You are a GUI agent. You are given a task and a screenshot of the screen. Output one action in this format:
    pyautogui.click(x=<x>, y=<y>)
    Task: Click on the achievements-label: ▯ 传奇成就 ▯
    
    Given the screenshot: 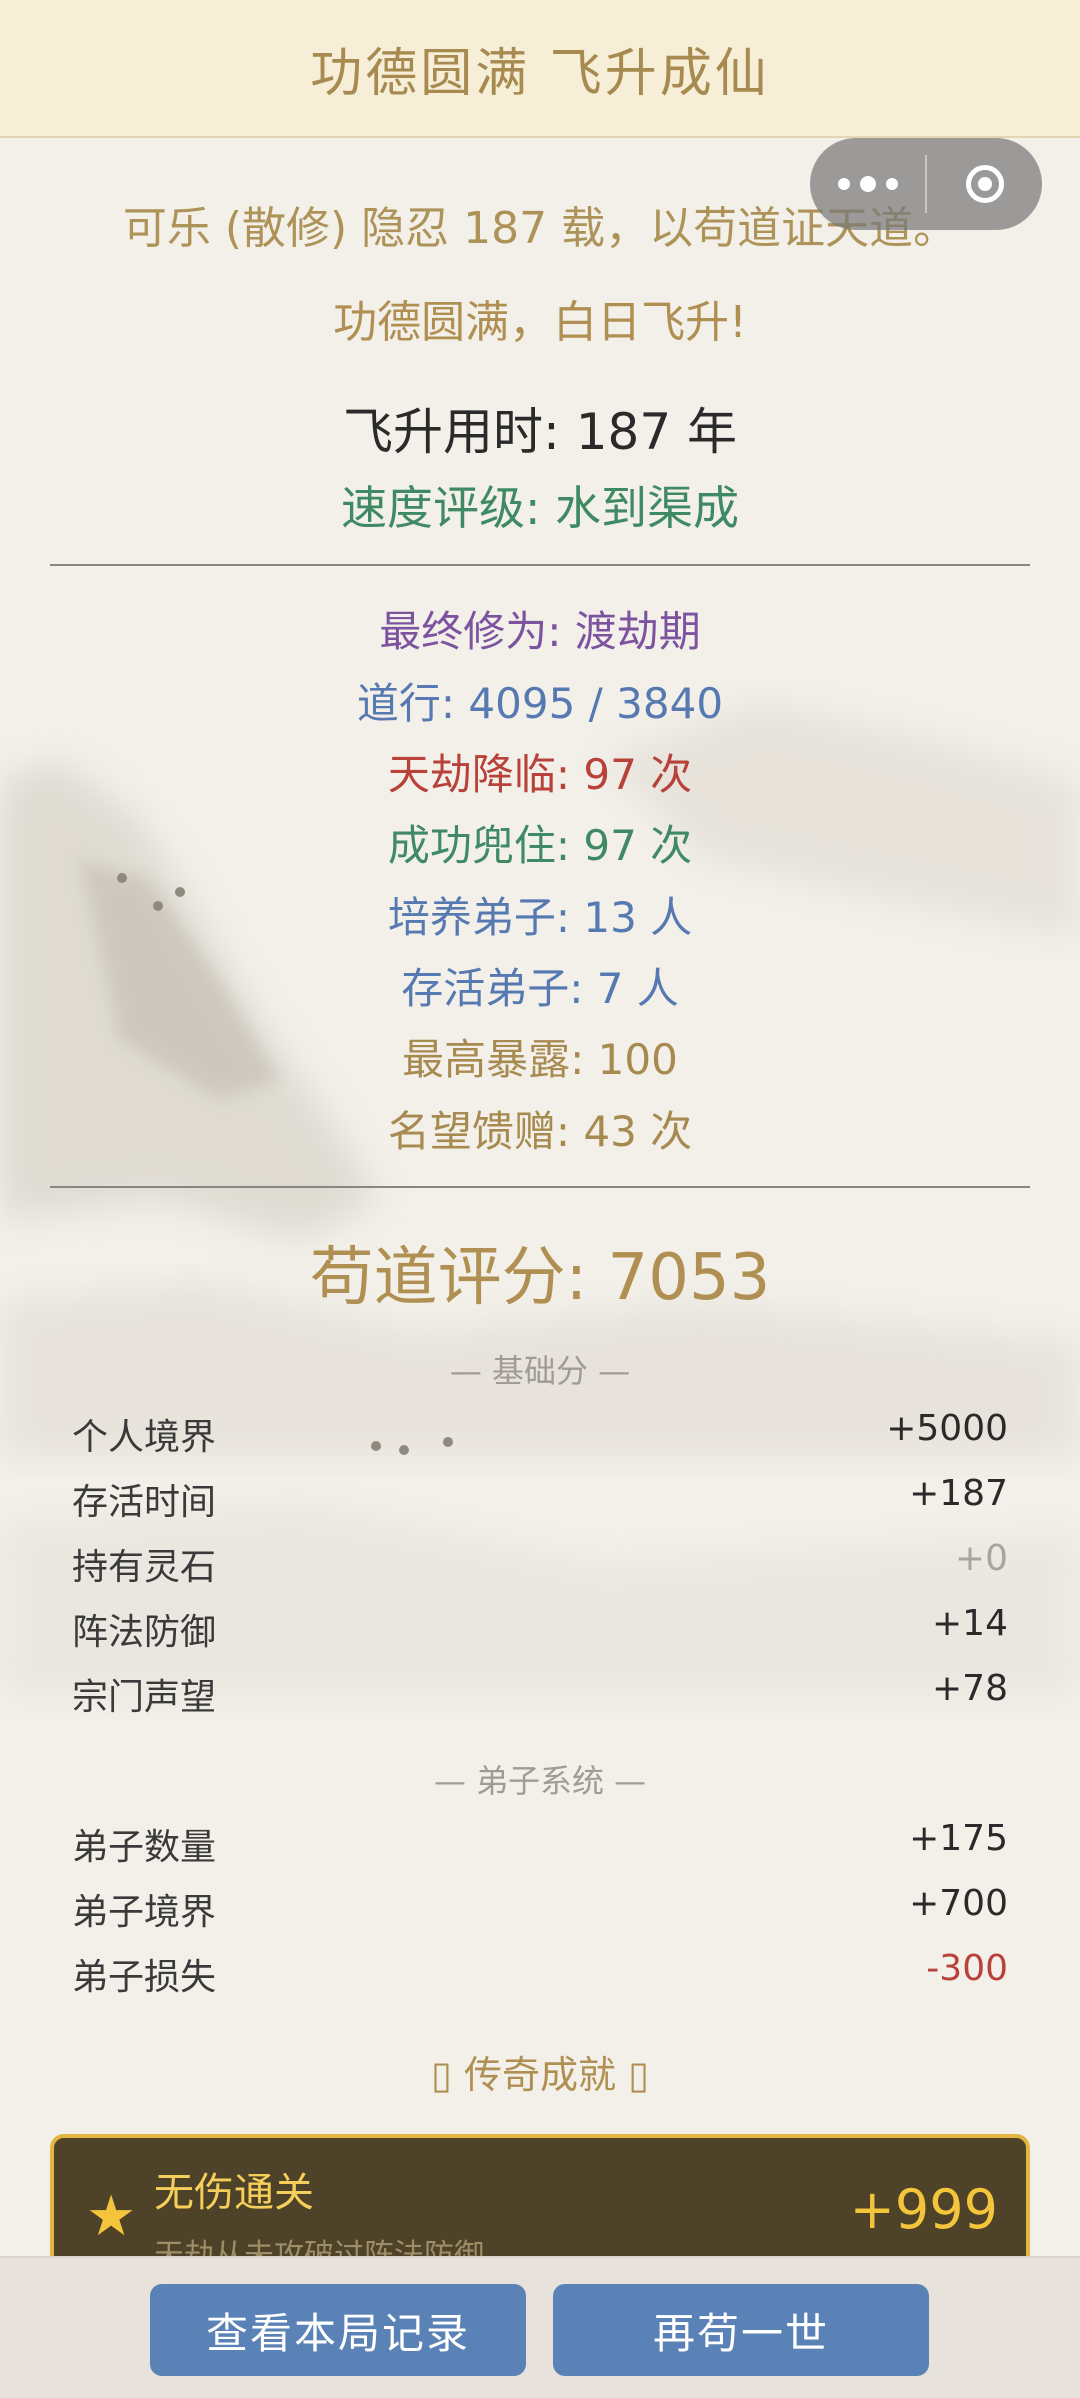 What is the action you would take?
    pyautogui.click(x=540, y=2075)
    